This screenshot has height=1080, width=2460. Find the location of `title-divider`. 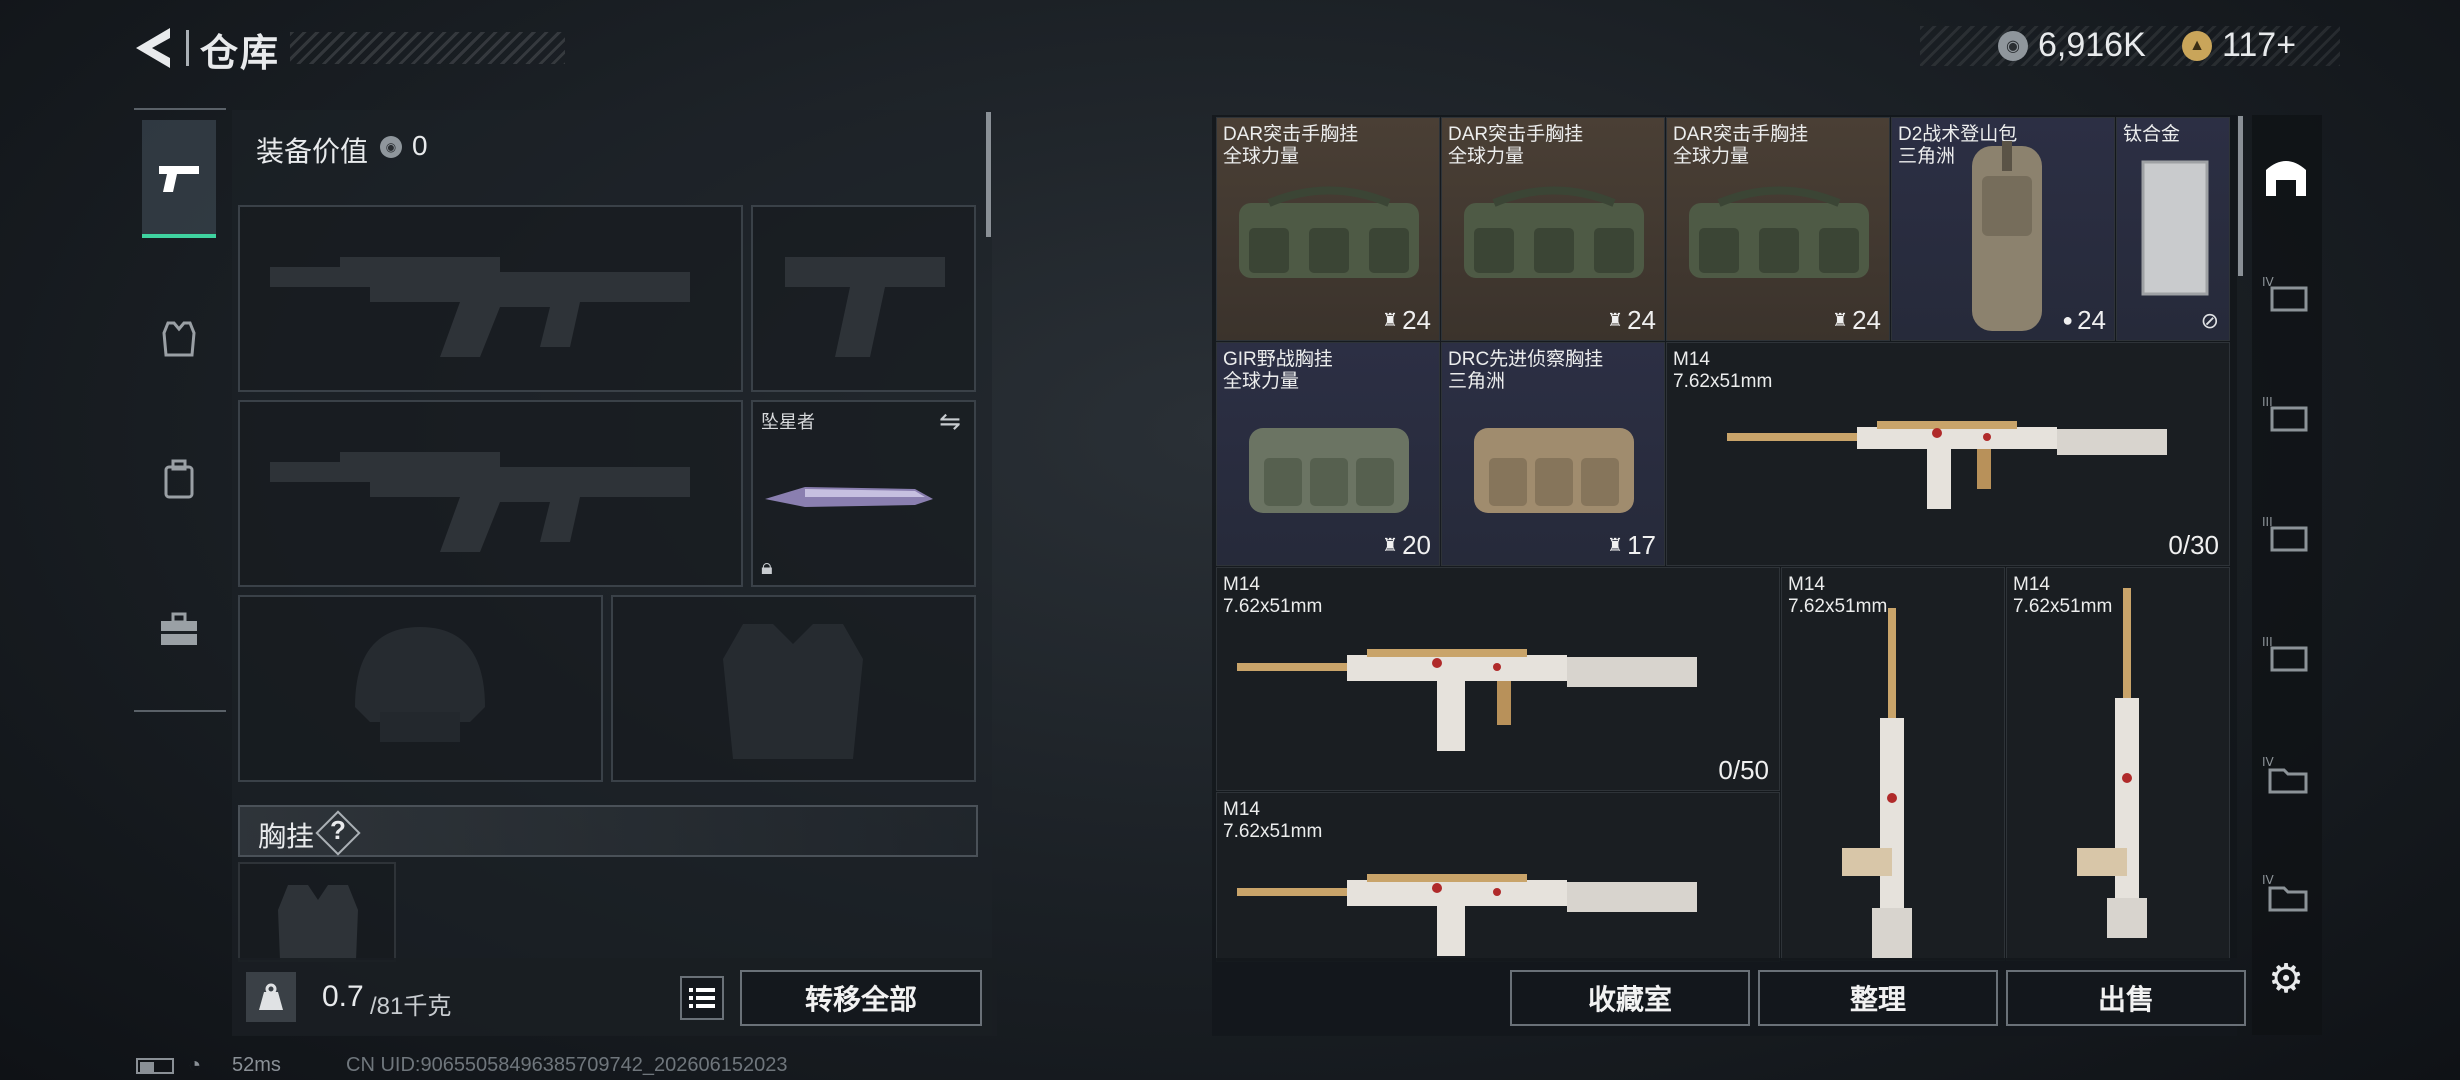

title-divider is located at coordinates (187, 48).